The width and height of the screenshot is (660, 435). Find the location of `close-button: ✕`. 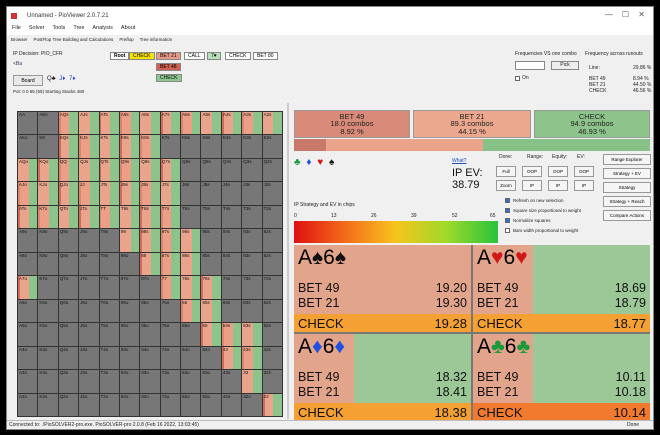

close-button: ✕ is located at coordinates (641, 14).